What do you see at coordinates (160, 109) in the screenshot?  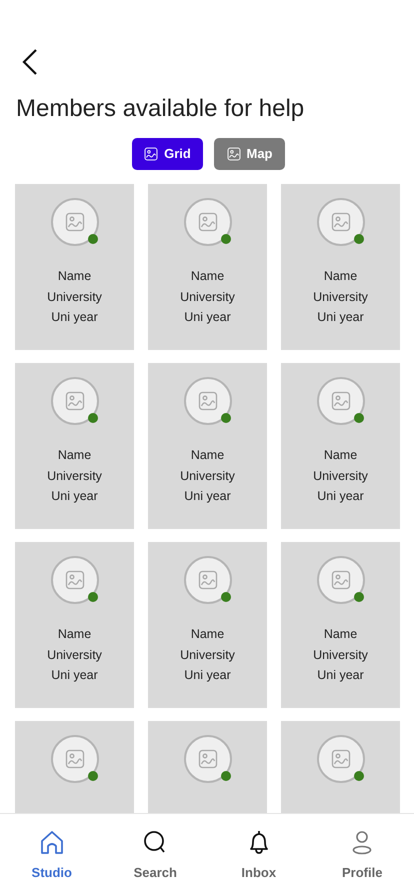 I see `page-title: Members available for help` at bounding box center [160, 109].